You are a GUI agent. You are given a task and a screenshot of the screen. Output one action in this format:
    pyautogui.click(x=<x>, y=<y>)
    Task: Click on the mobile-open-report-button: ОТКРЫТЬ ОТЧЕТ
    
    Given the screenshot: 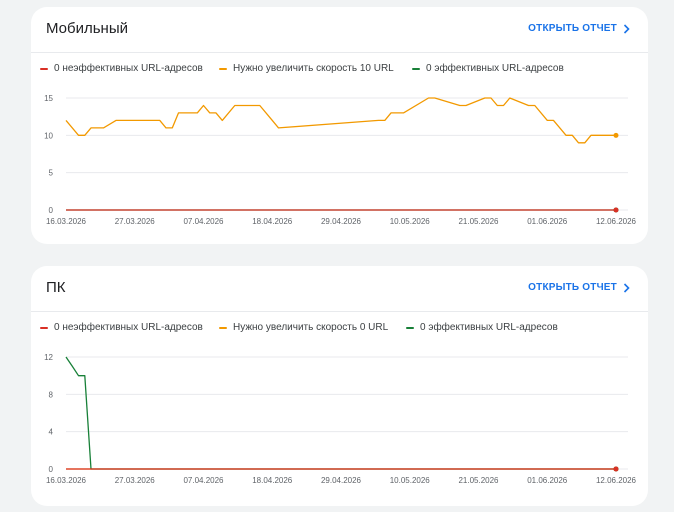 What is the action you would take?
    pyautogui.click(x=579, y=28)
    